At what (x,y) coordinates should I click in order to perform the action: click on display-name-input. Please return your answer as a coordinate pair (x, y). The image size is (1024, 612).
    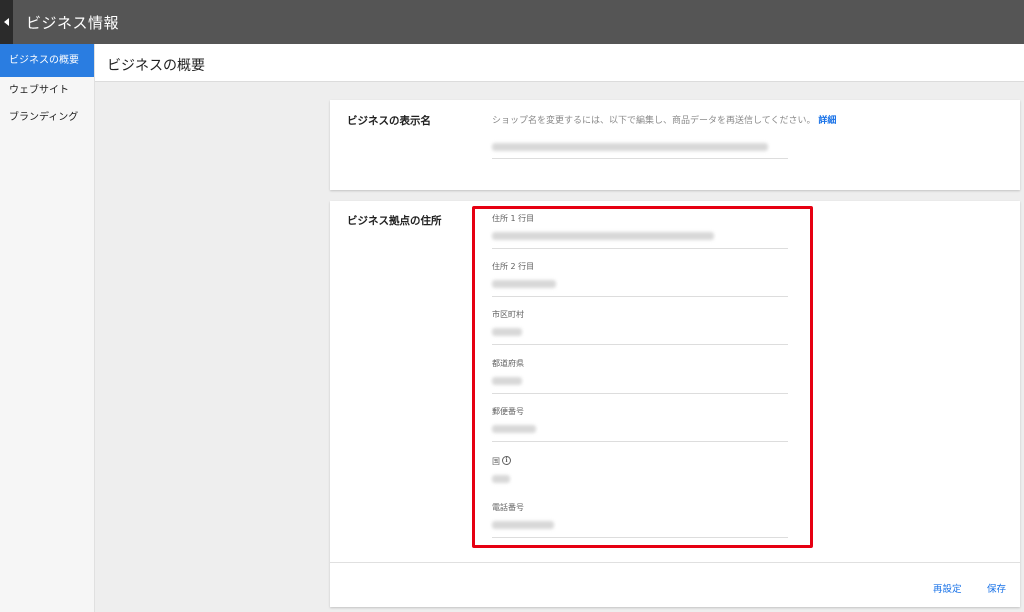
    Looking at the image, I should click on (640, 148).